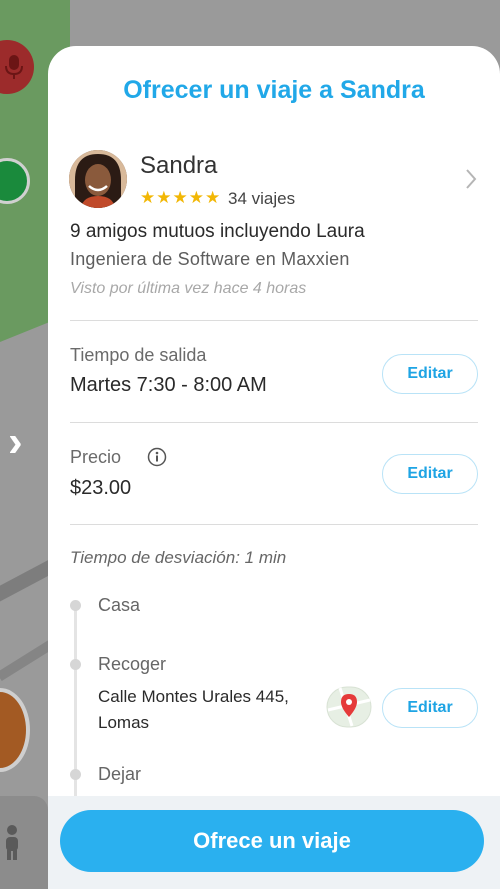 The image size is (500, 889). What do you see at coordinates (15, 441) in the screenshot?
I see `chevron-right-icon: ›` at bounding box center [15, 441].